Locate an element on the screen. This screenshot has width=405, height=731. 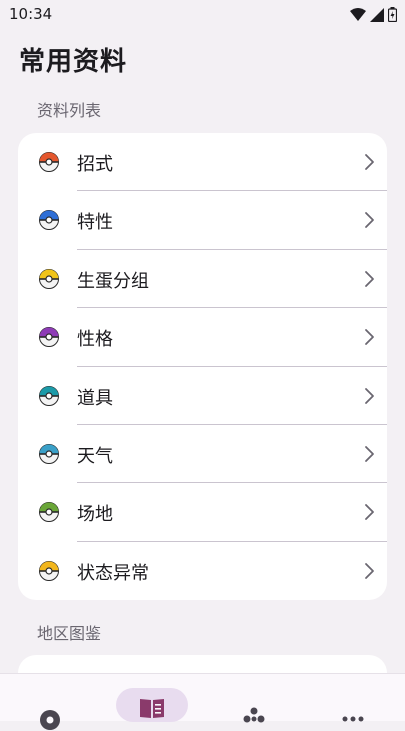
list-item: 特性 is located at coordinates (202, 220).